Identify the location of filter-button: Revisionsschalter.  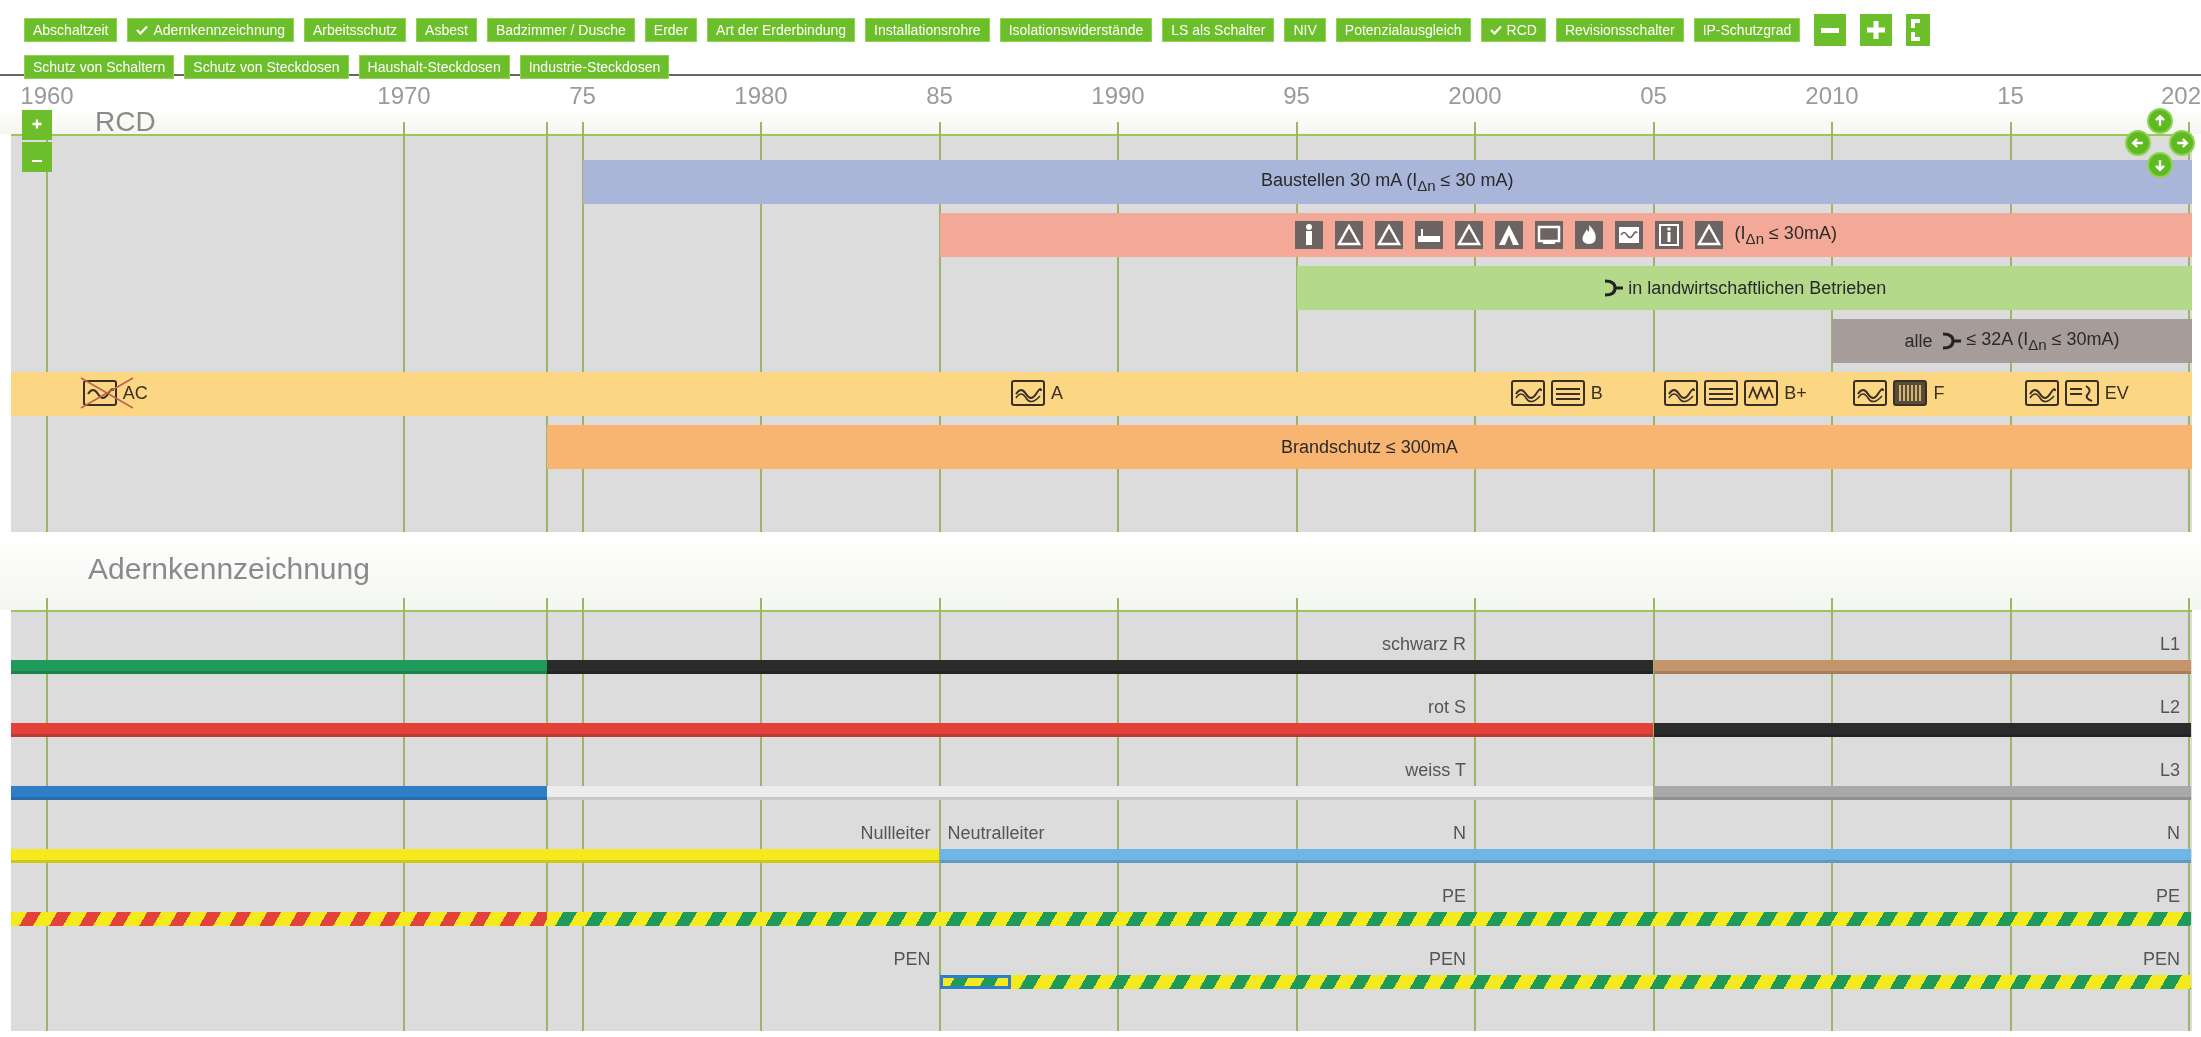
(1619, 30).